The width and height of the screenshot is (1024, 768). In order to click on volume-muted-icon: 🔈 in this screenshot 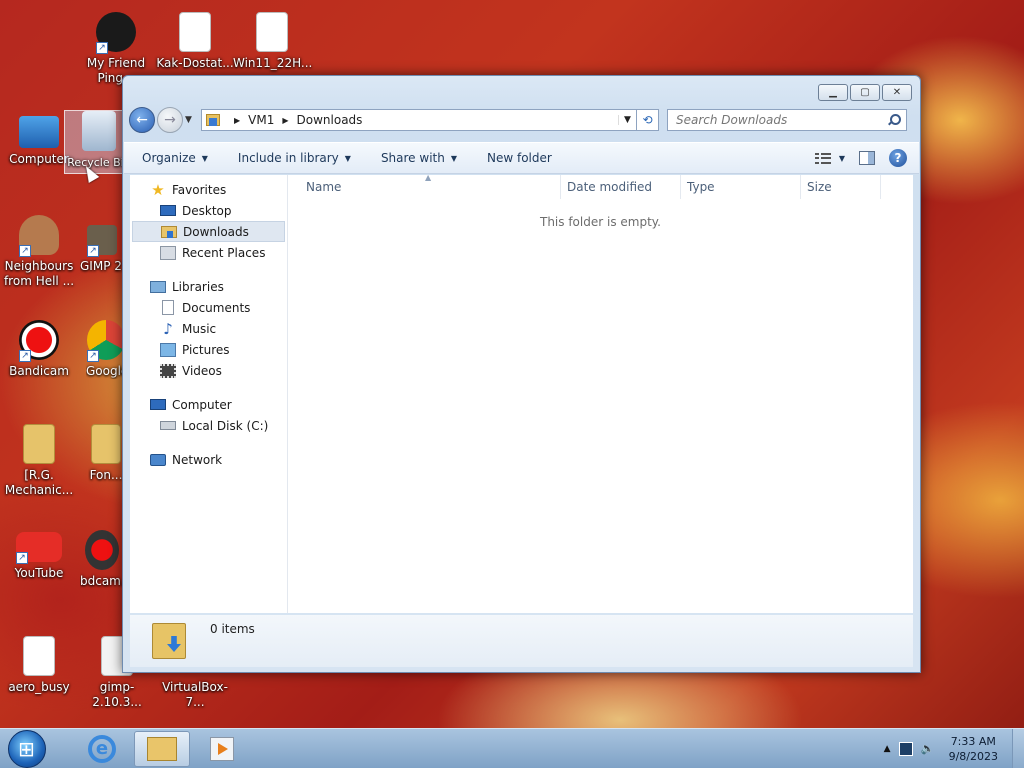, I will do `click(928, 749)`.